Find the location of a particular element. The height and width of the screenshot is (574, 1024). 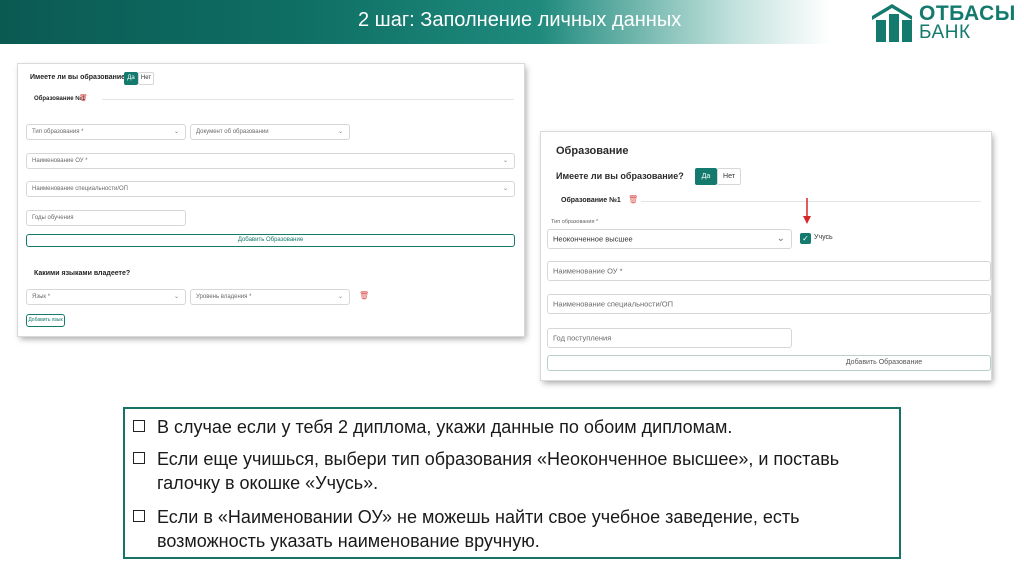

proficiency-level-label: Уровень владения * is located at coordinates (224, 297).